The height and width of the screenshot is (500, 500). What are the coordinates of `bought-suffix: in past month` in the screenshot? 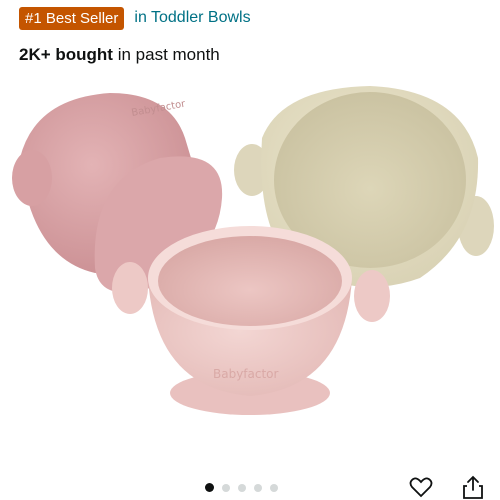 It's located at (168, 54).